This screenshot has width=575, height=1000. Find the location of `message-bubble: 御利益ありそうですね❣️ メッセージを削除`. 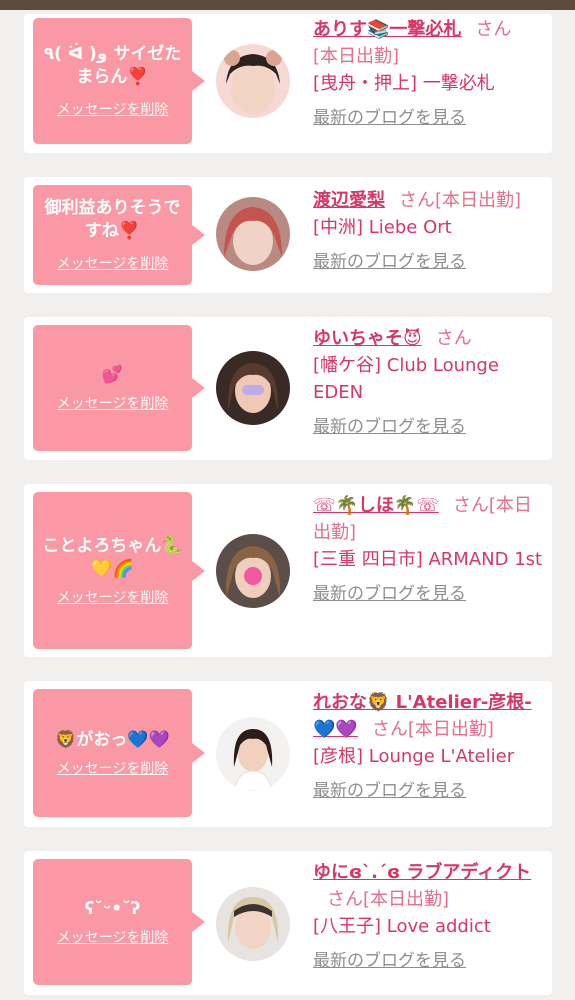

message-bubble: 御利益ありそうですね❣️ メッセージを削除 is located at coordinates (119, 235).